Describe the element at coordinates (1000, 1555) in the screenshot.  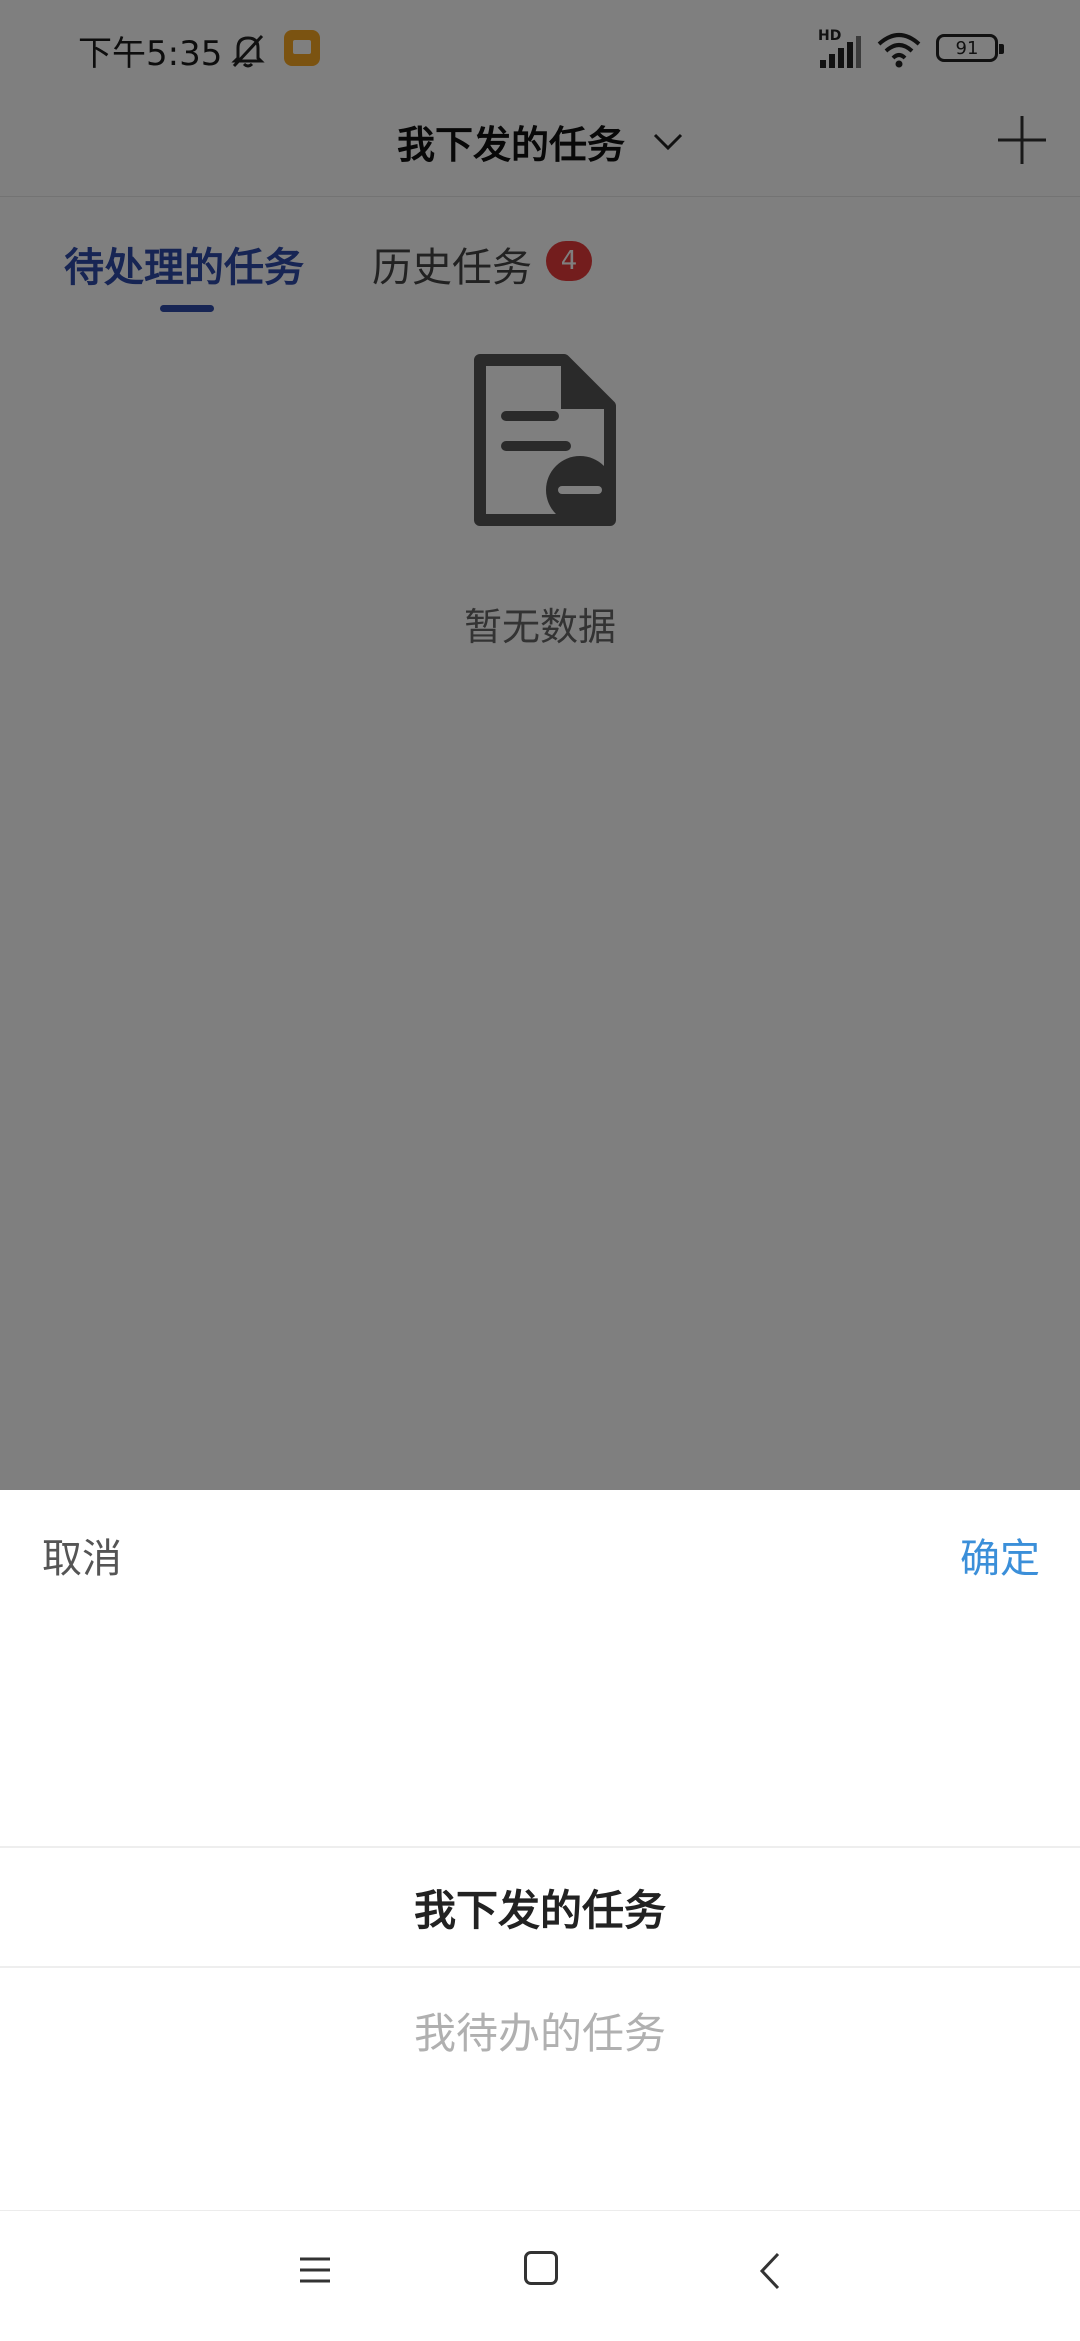
I see `confirm-button: 确定` at that location.